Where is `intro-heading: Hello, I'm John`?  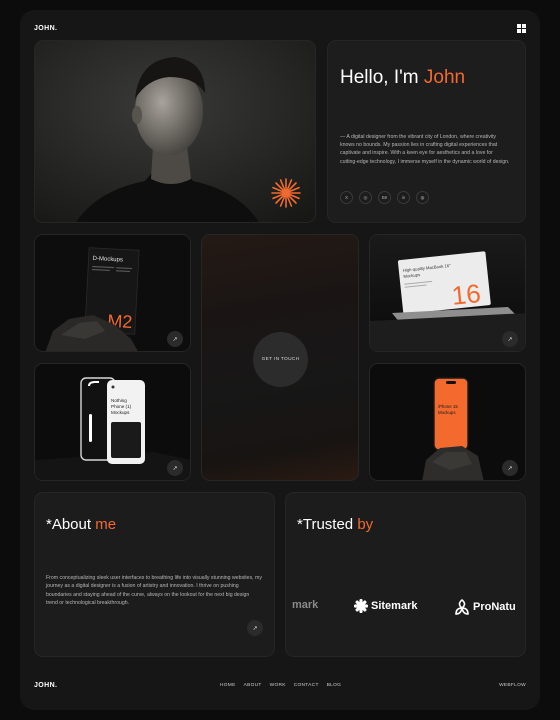 intro-heading: Hello, I'm John is located at coordinates (402, 78).